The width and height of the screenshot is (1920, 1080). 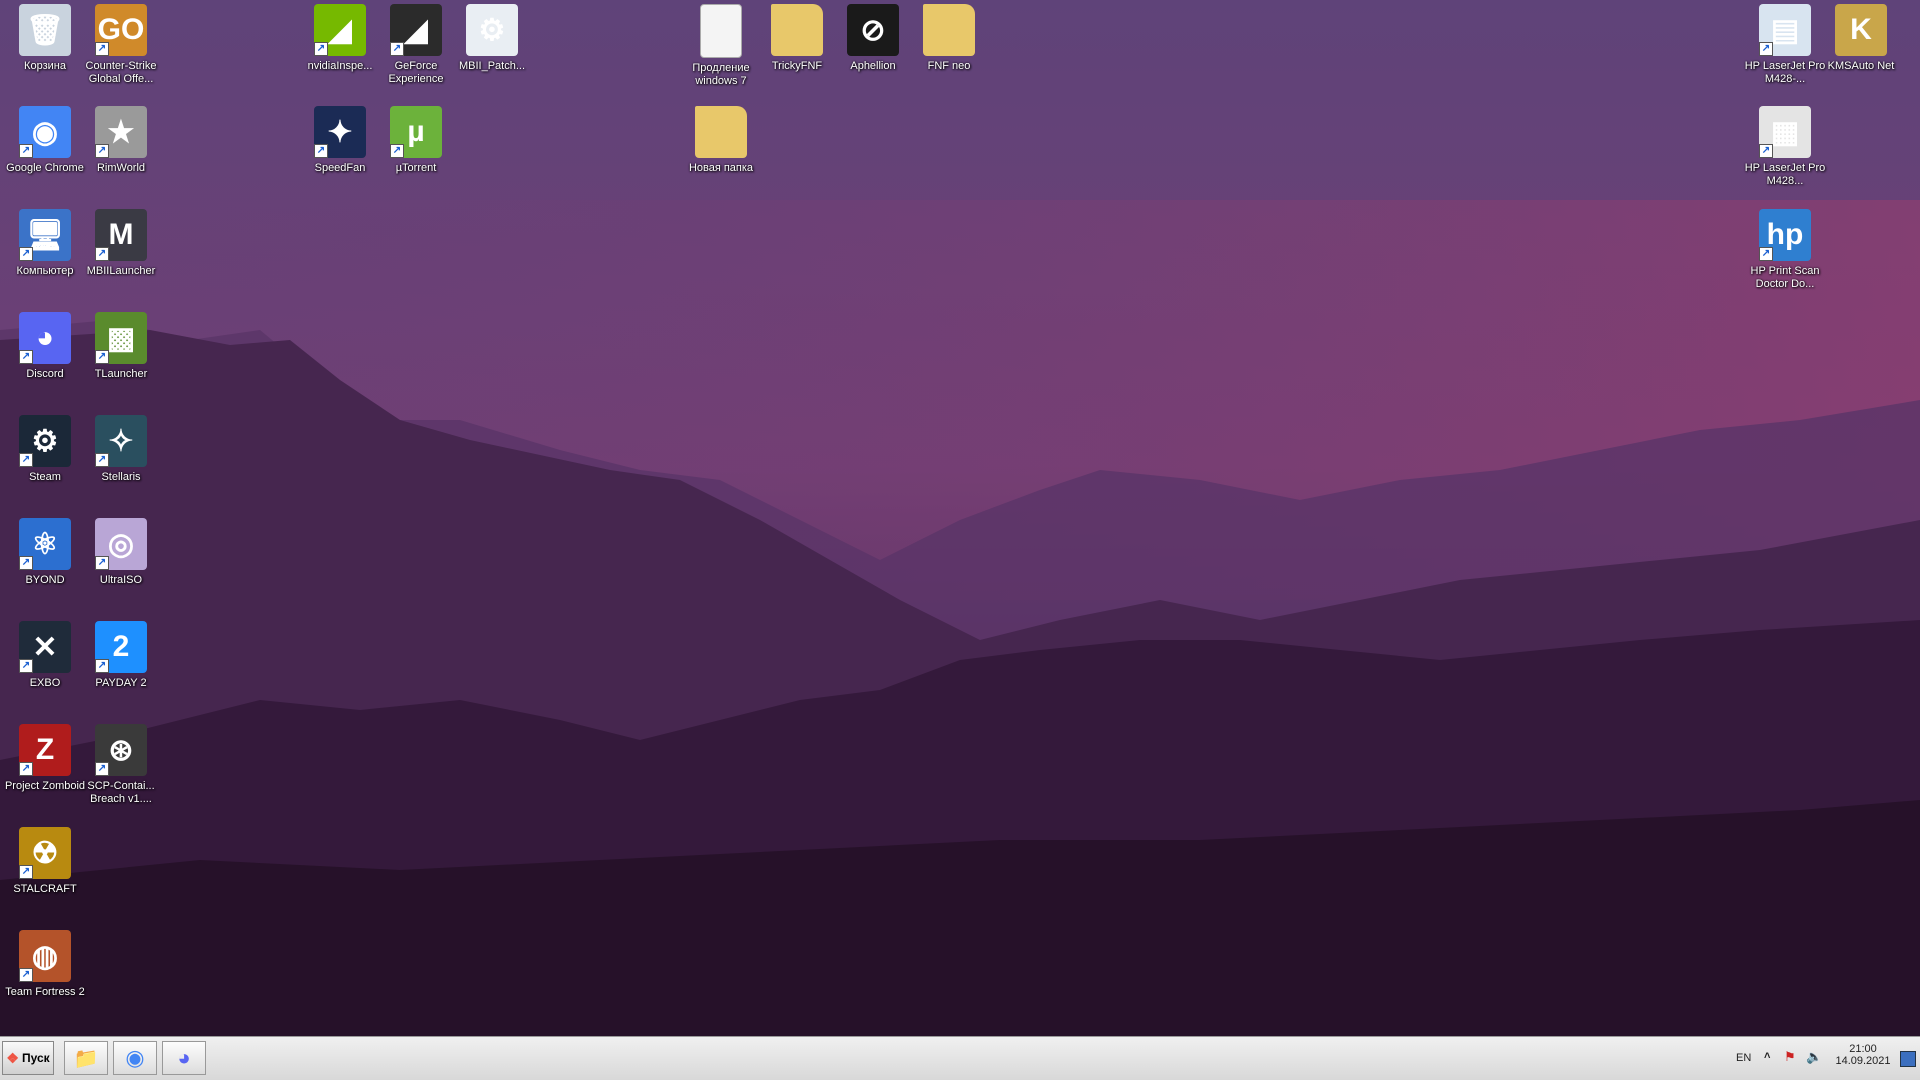 What do you see at coordinates (721, 168) in the screenshot?
I see `desktop-icon-label: Новая папка` at bounding box center [721, 168].